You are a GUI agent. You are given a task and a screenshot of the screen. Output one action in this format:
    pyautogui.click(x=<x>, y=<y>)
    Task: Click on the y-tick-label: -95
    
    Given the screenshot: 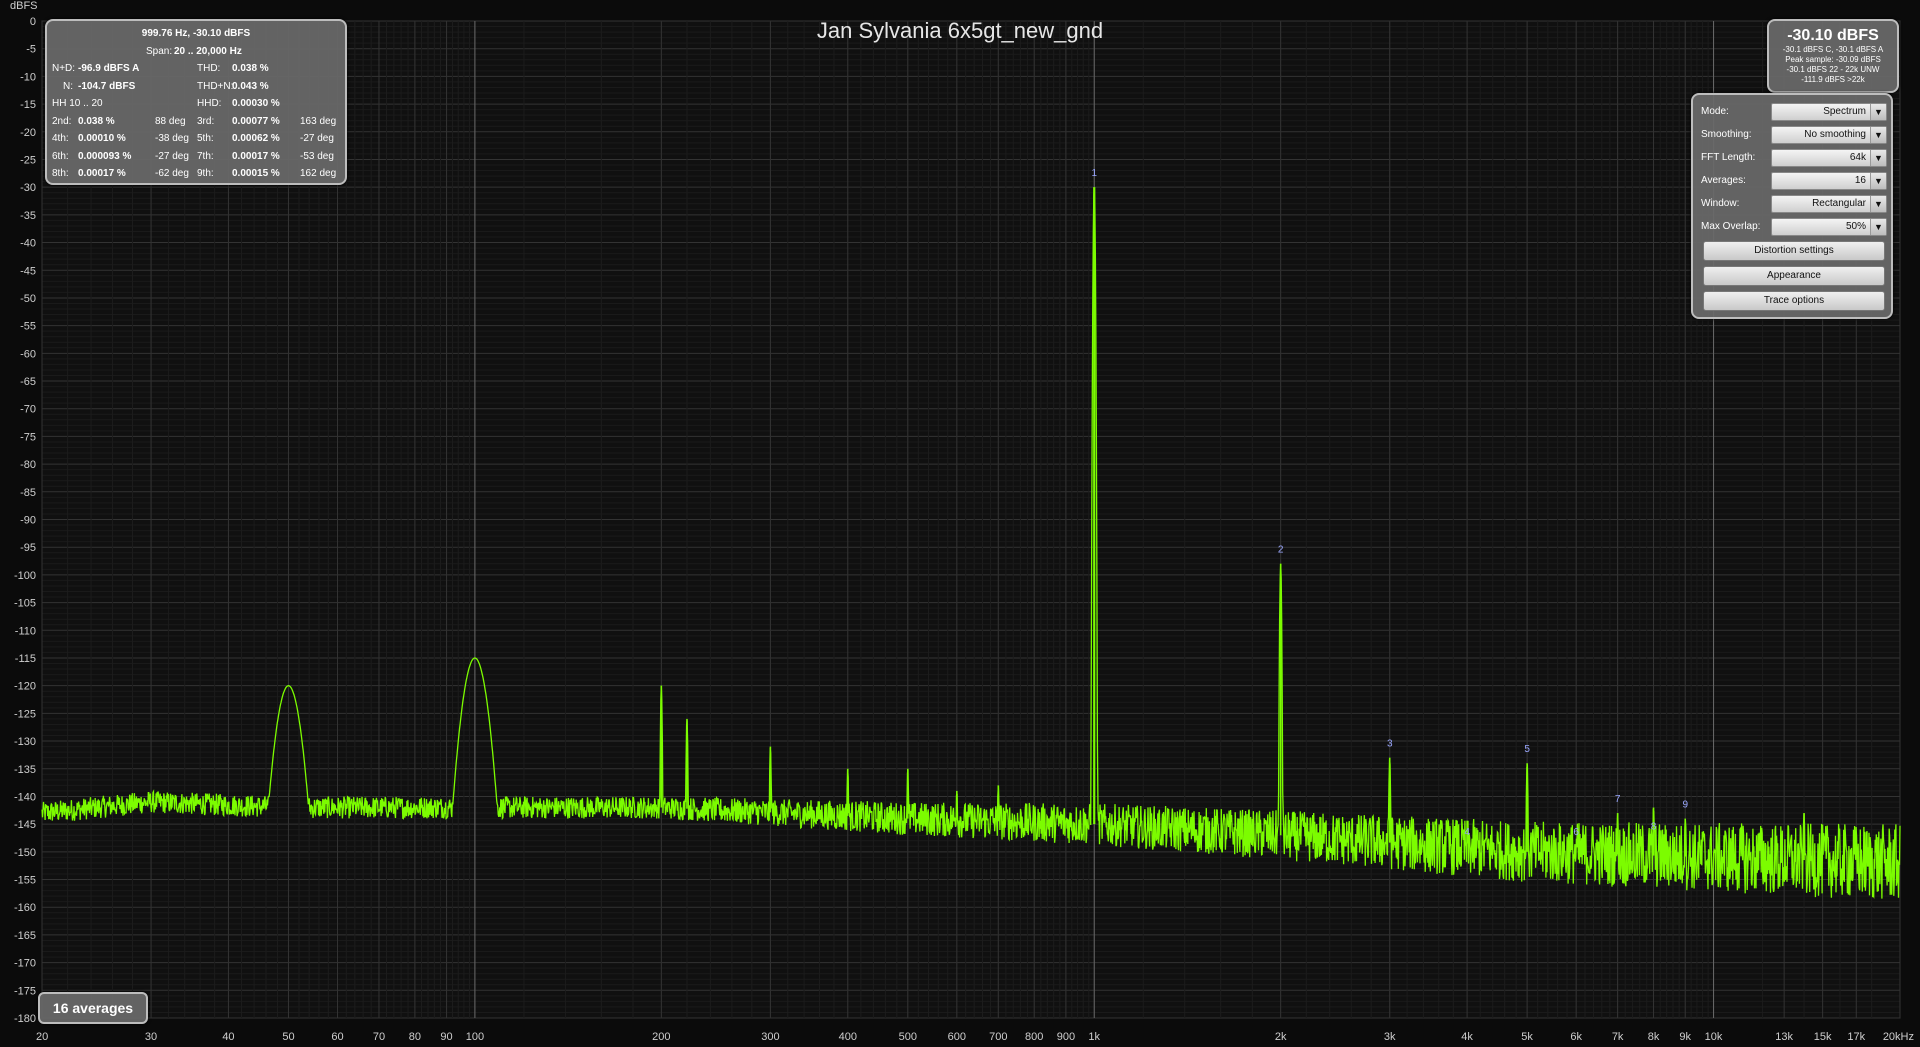 What is the action you would take?
    pyautogui.click(x=28, y=548)
    